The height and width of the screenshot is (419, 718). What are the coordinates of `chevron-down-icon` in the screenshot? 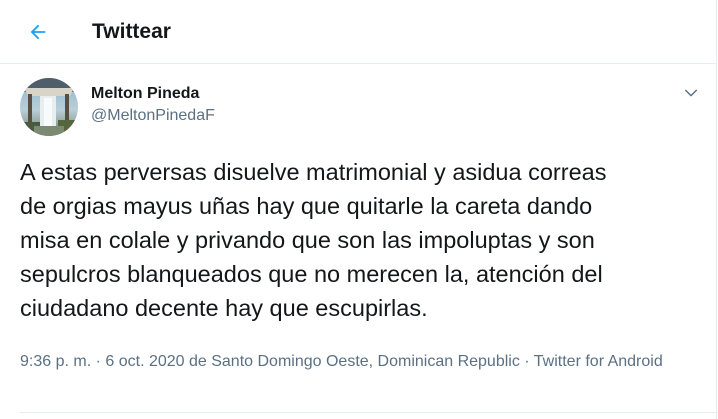 It's located at (691, 93).